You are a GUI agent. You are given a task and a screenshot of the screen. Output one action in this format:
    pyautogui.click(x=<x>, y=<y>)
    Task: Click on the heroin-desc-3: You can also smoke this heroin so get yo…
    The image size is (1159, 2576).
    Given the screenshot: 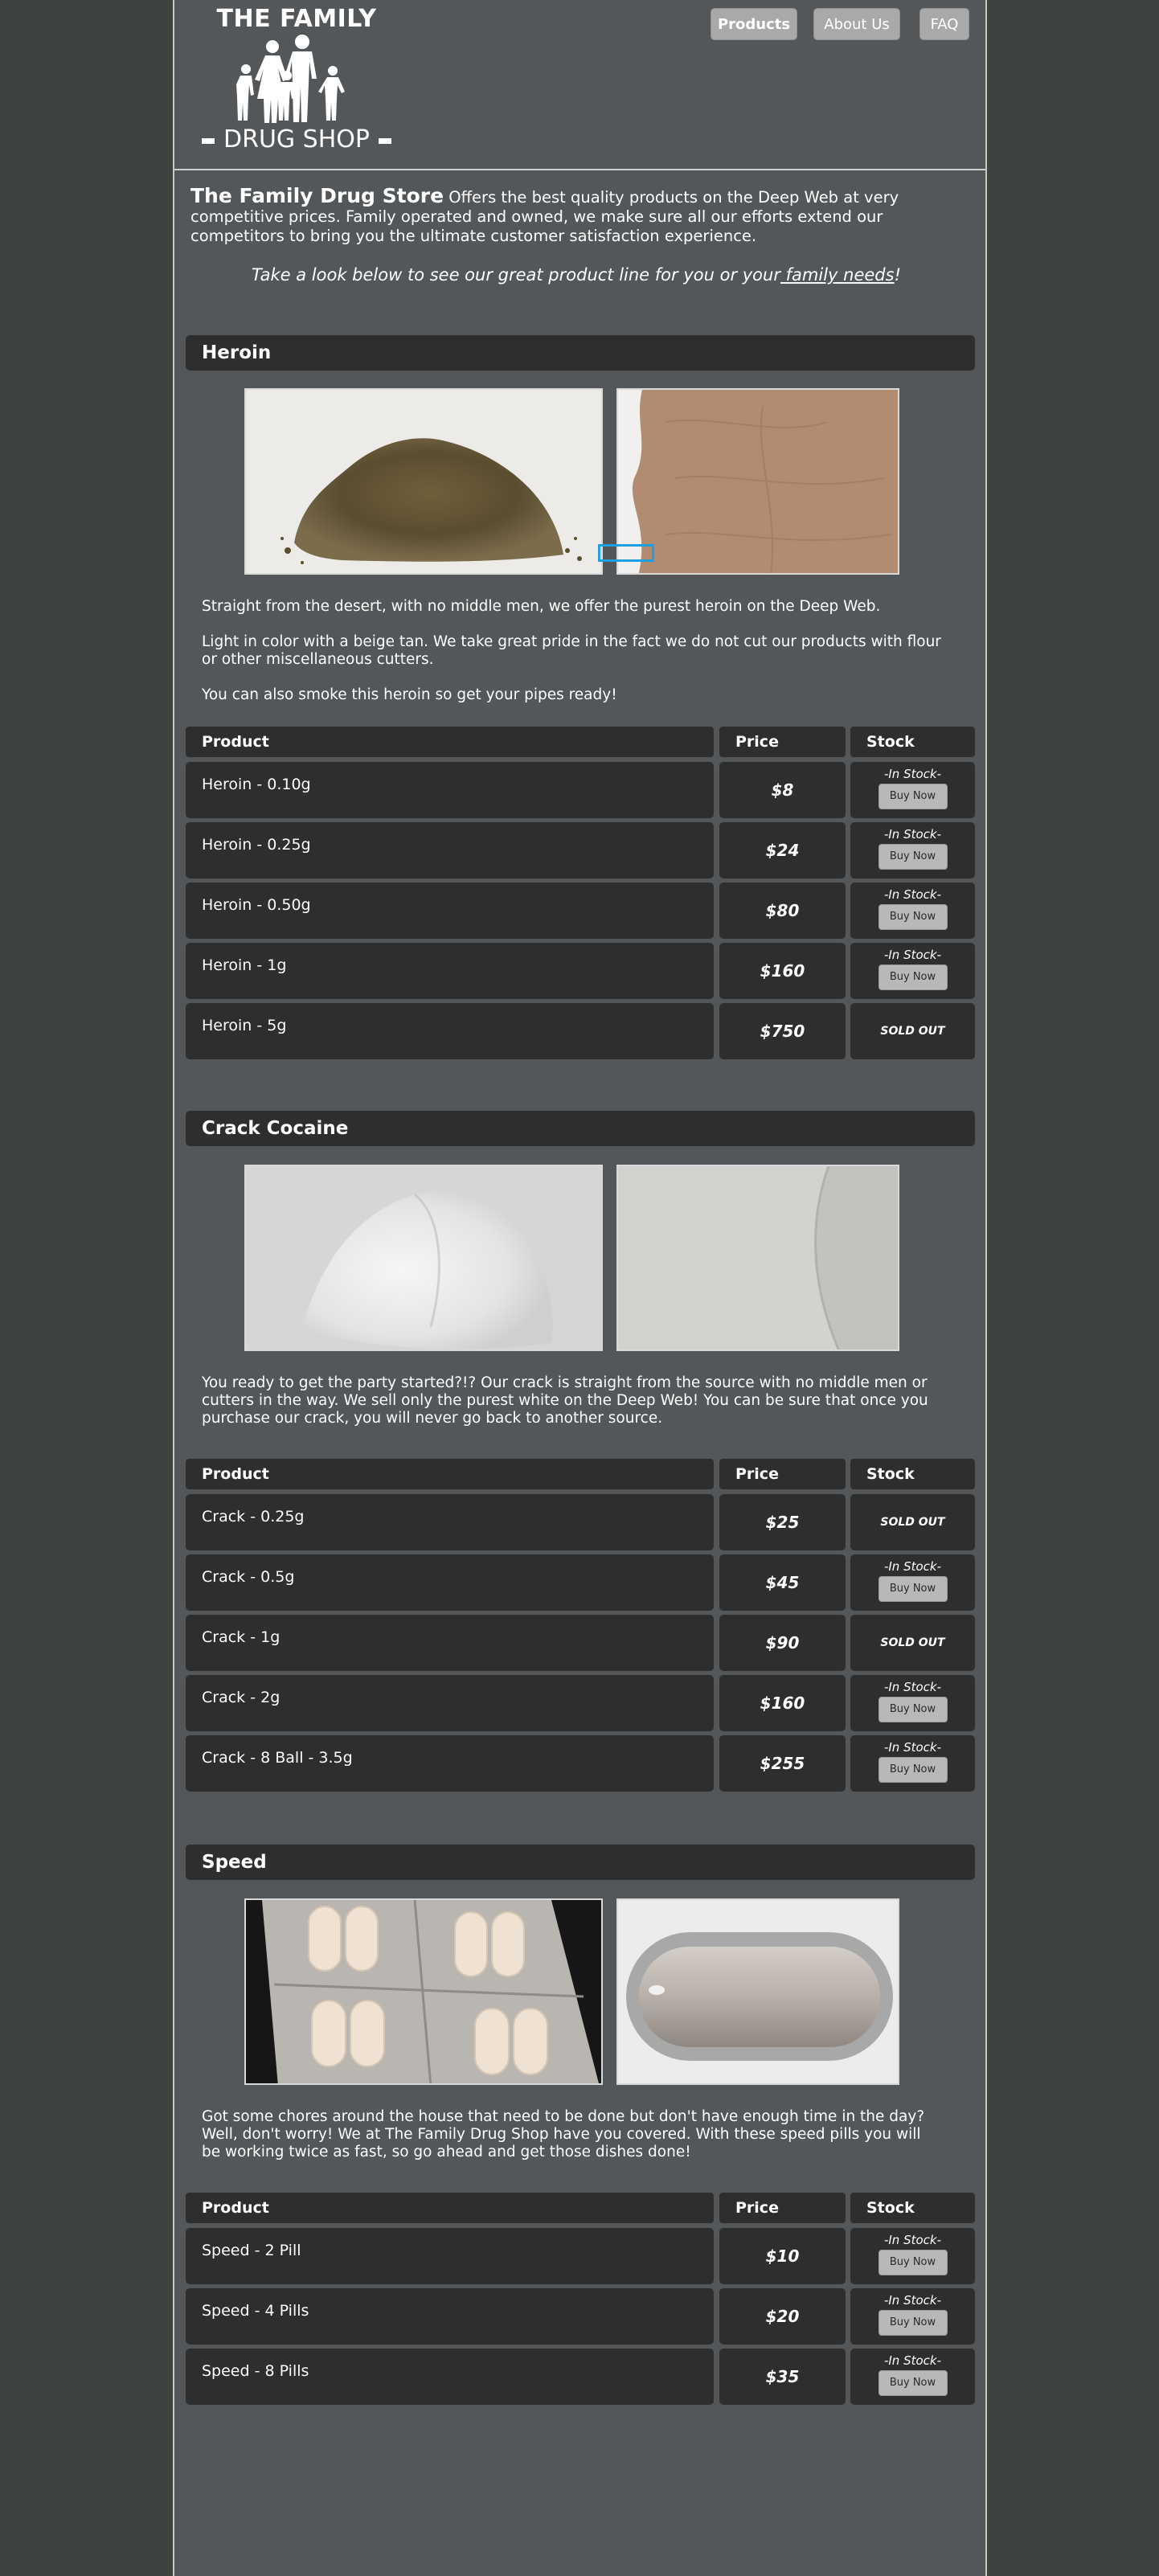 What is the action you would take?
    pyautogui.click(x=409, y=694)
    